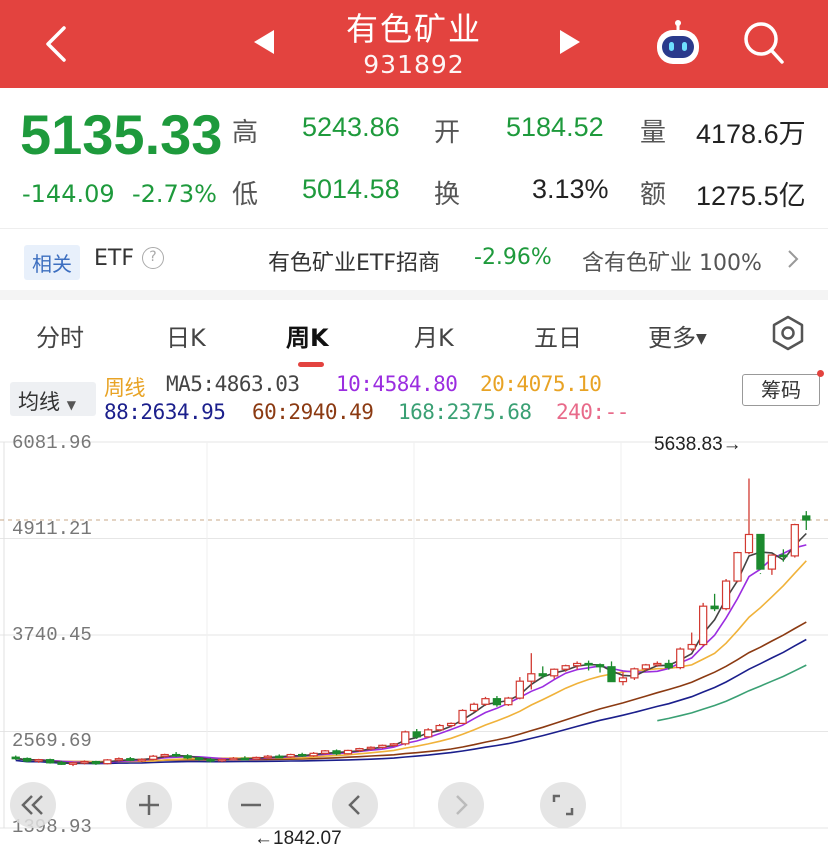  I want to click on tab-more-label: 更多, so click(672, 338).